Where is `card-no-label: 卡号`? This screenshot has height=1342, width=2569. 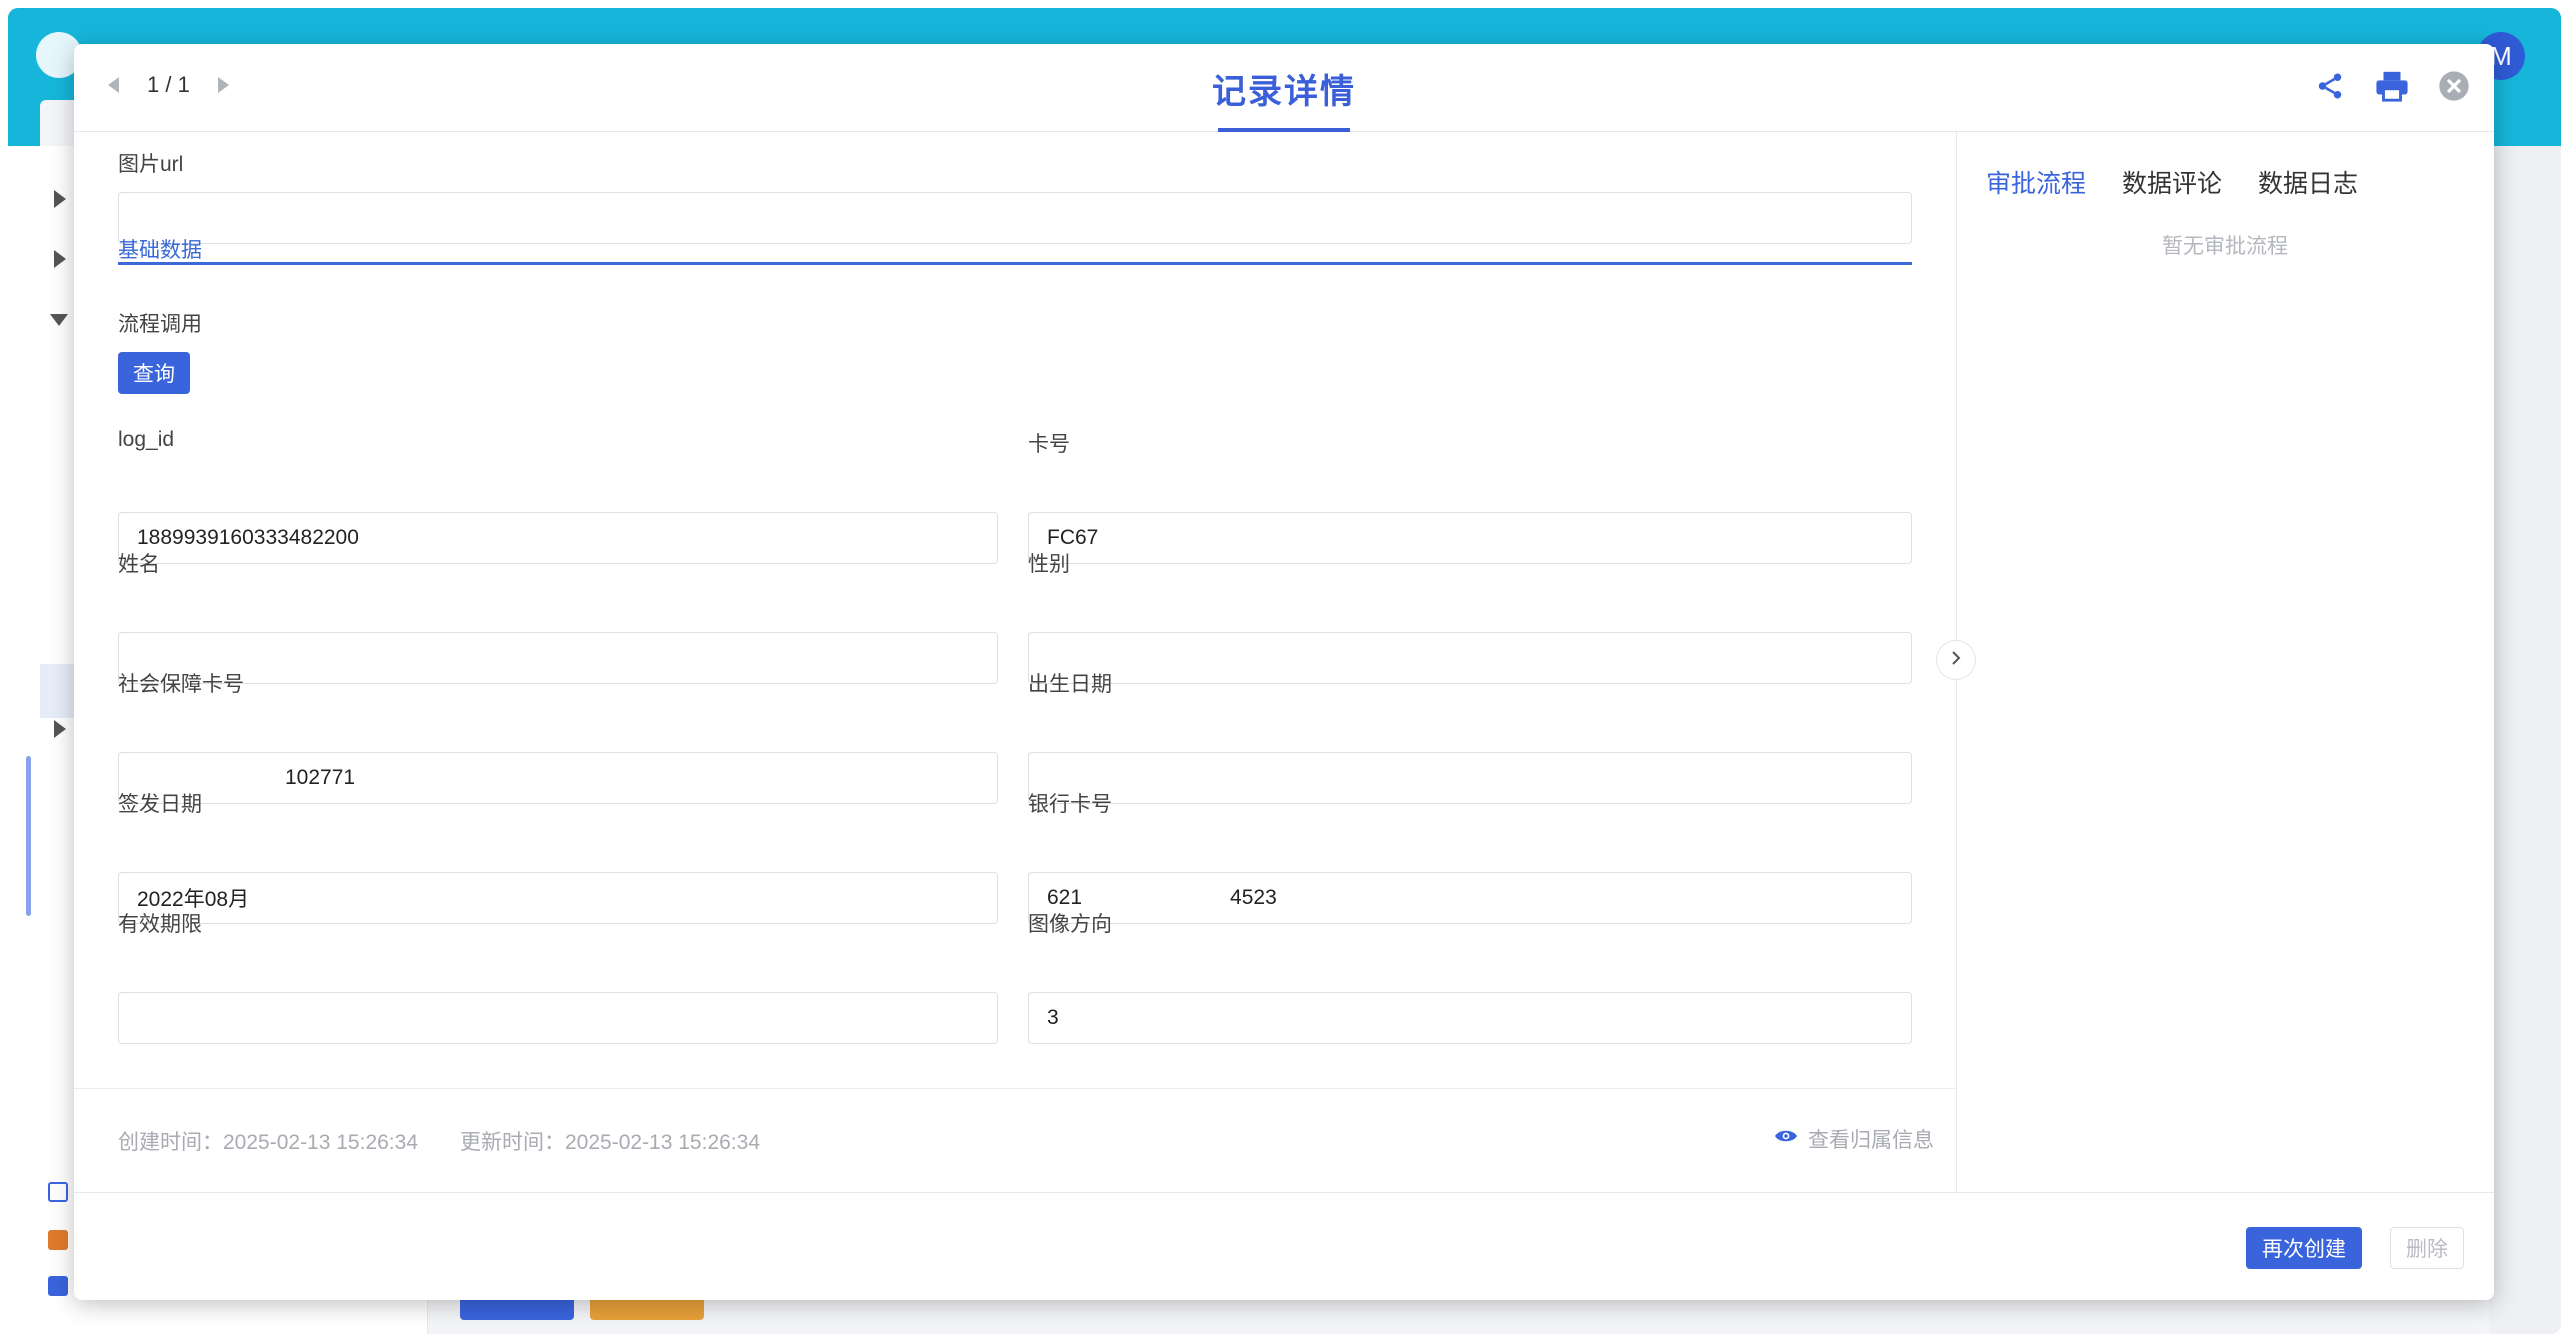
card-no-label: 卡号 is located at coordinates (1049, 444).